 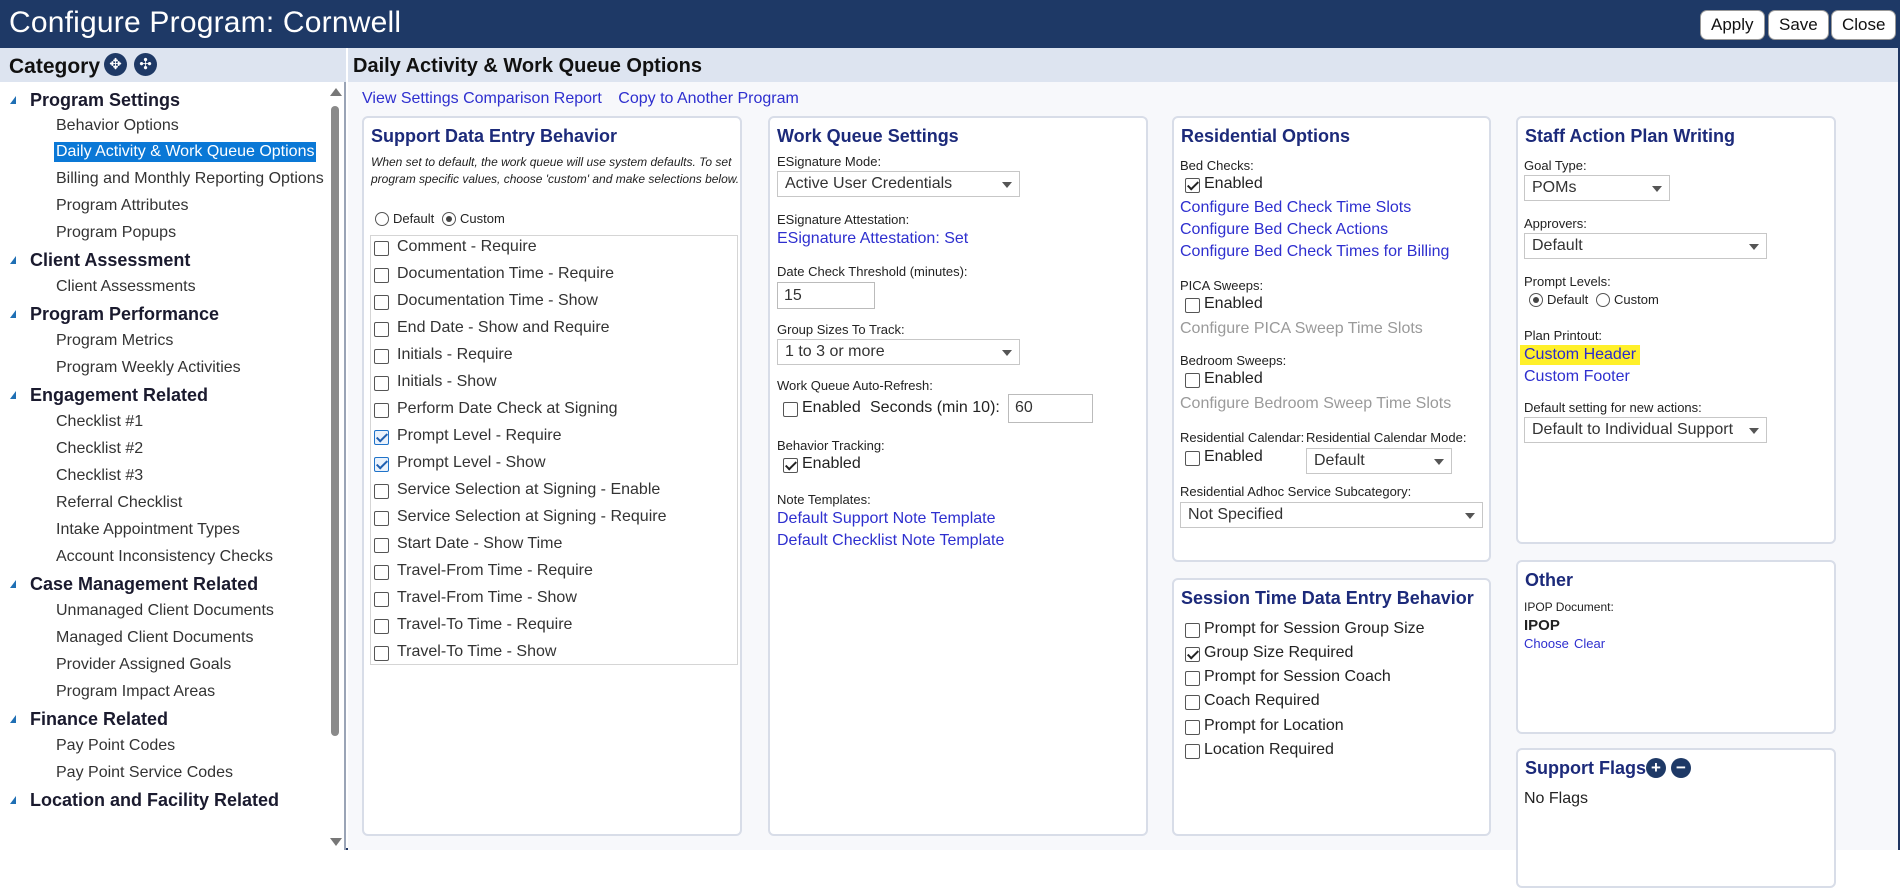 I want to click on checkbox-row: Perform Date Check at Signing, so click(x=554, y=411).